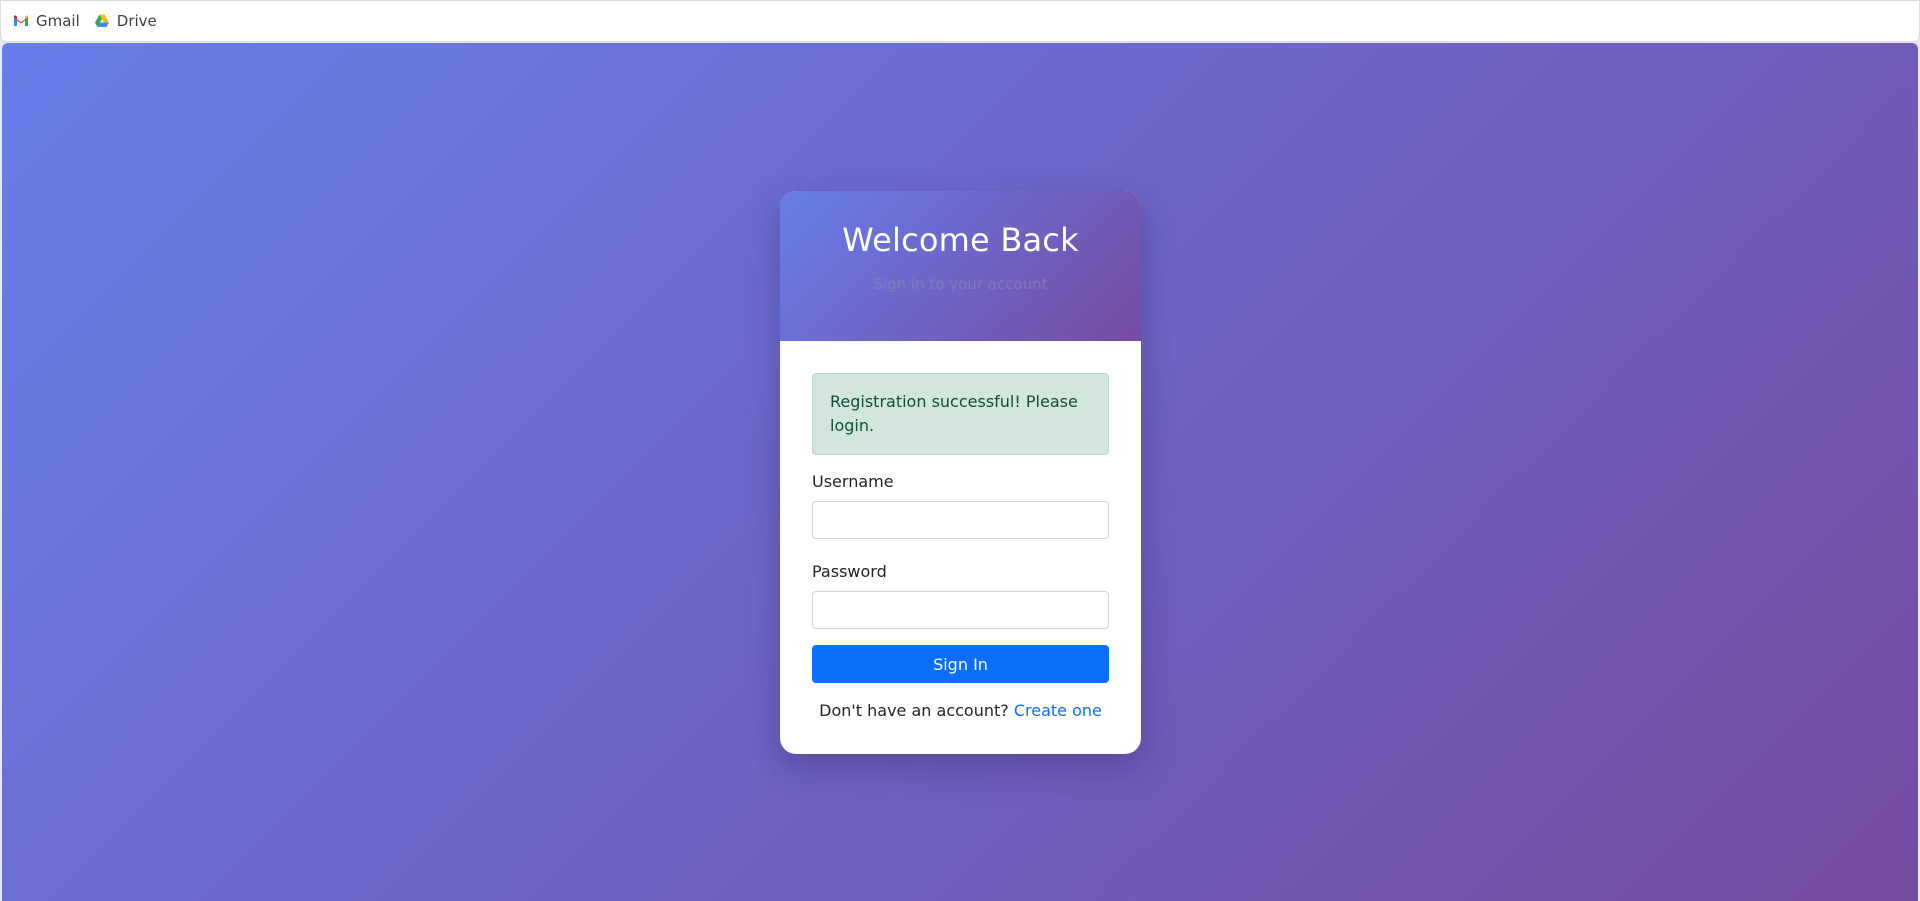 The image size is (1920, 901). I want to click on bookmark-gmail: Gmail, so click(46, 21).